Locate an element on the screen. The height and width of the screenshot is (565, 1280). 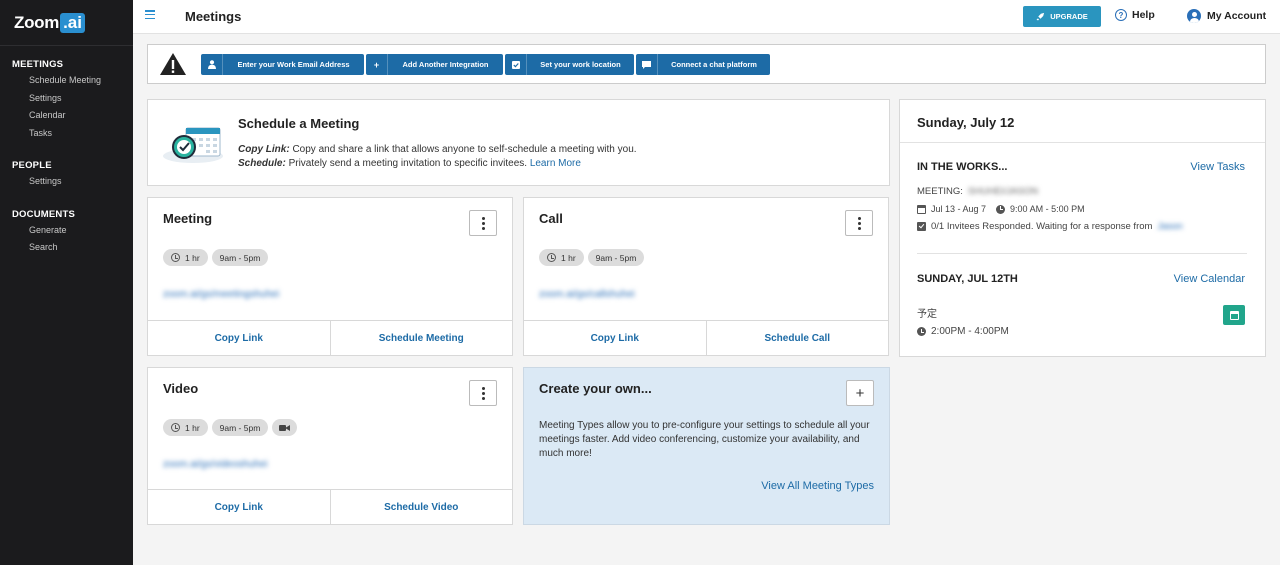
user-icon is located at coordinates (212, 64).